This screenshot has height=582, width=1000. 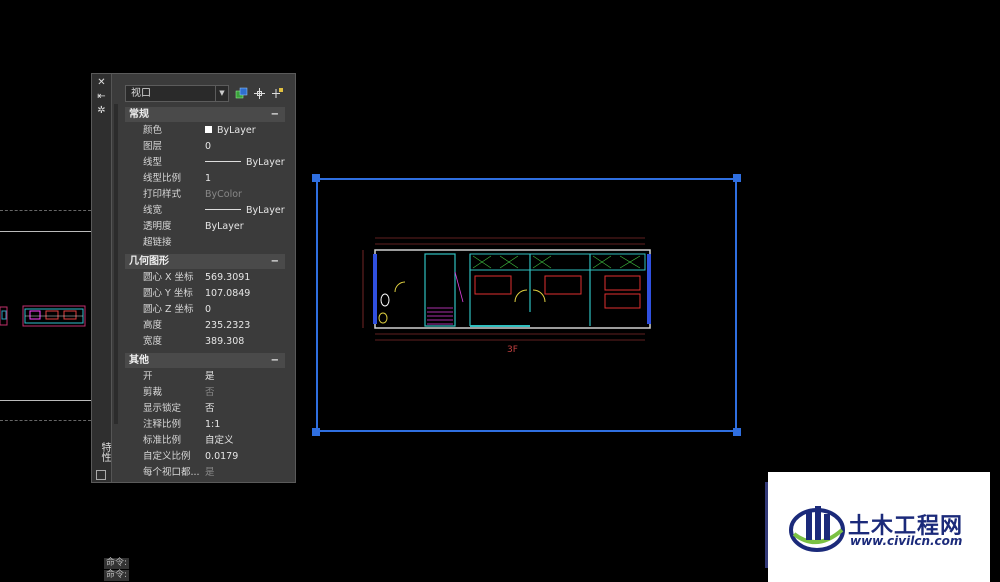 What do you see at coordinates (116, 264) in the screenshot?
I see `scrollbar` at bounding box center [116, 264].